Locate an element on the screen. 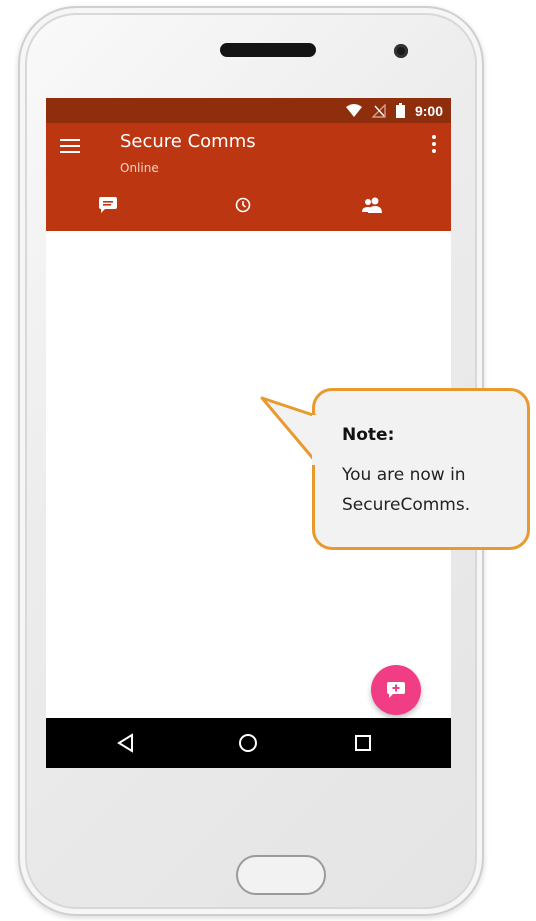  hamburger-menu-icon is located at coordinates (70, 146).